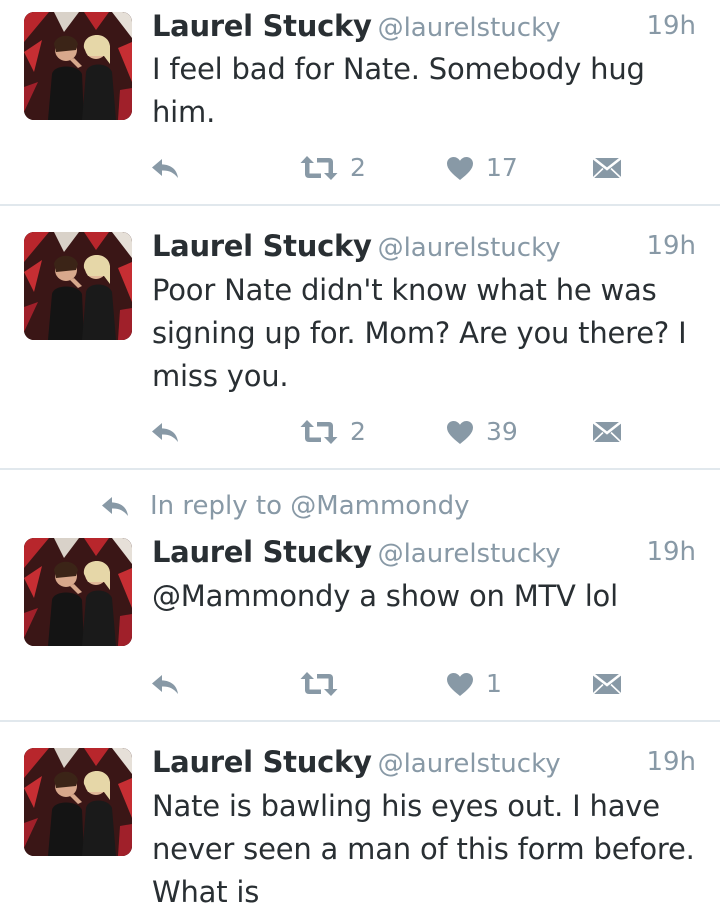 Image resolution: width=720 pixels, height=918 pixels. I want to click on tweet-actions: 2 17, so click(360, 168).